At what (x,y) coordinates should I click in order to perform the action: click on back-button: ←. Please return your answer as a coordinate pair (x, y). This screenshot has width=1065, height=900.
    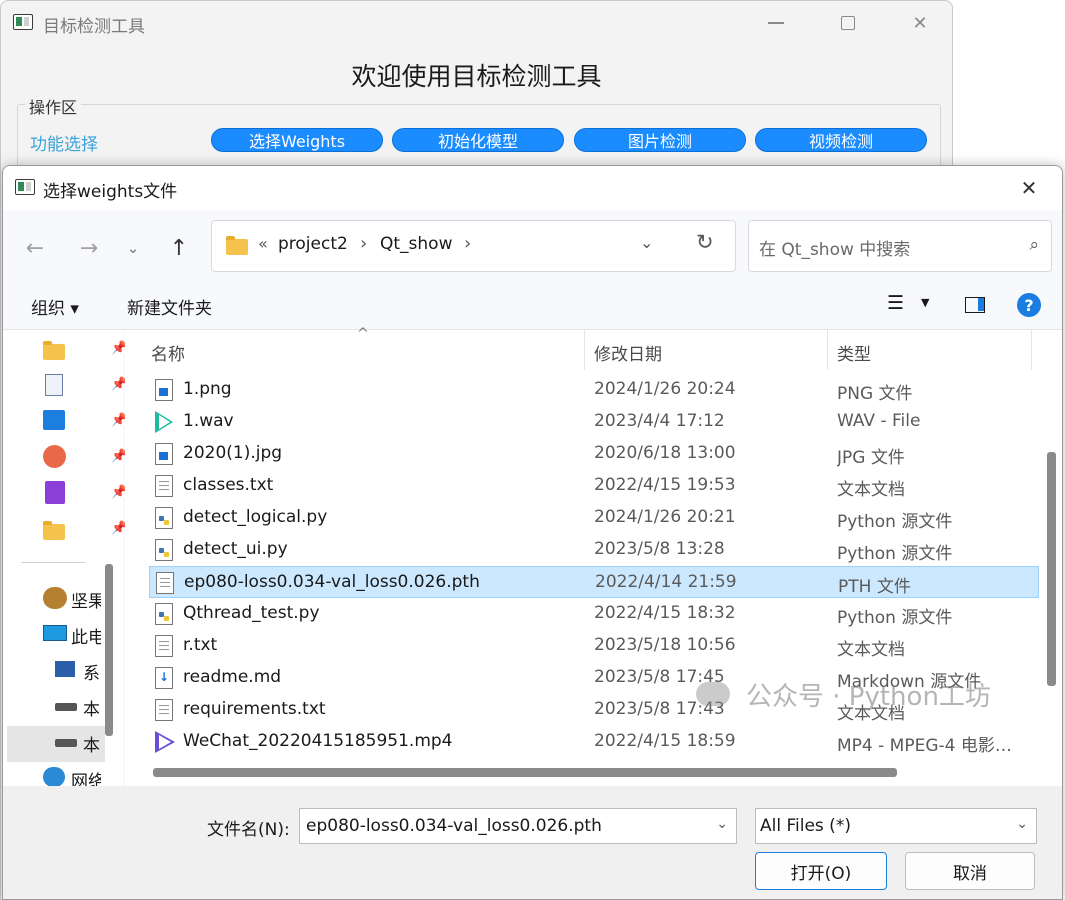
    Looking at the image, I should click on (35, 248).